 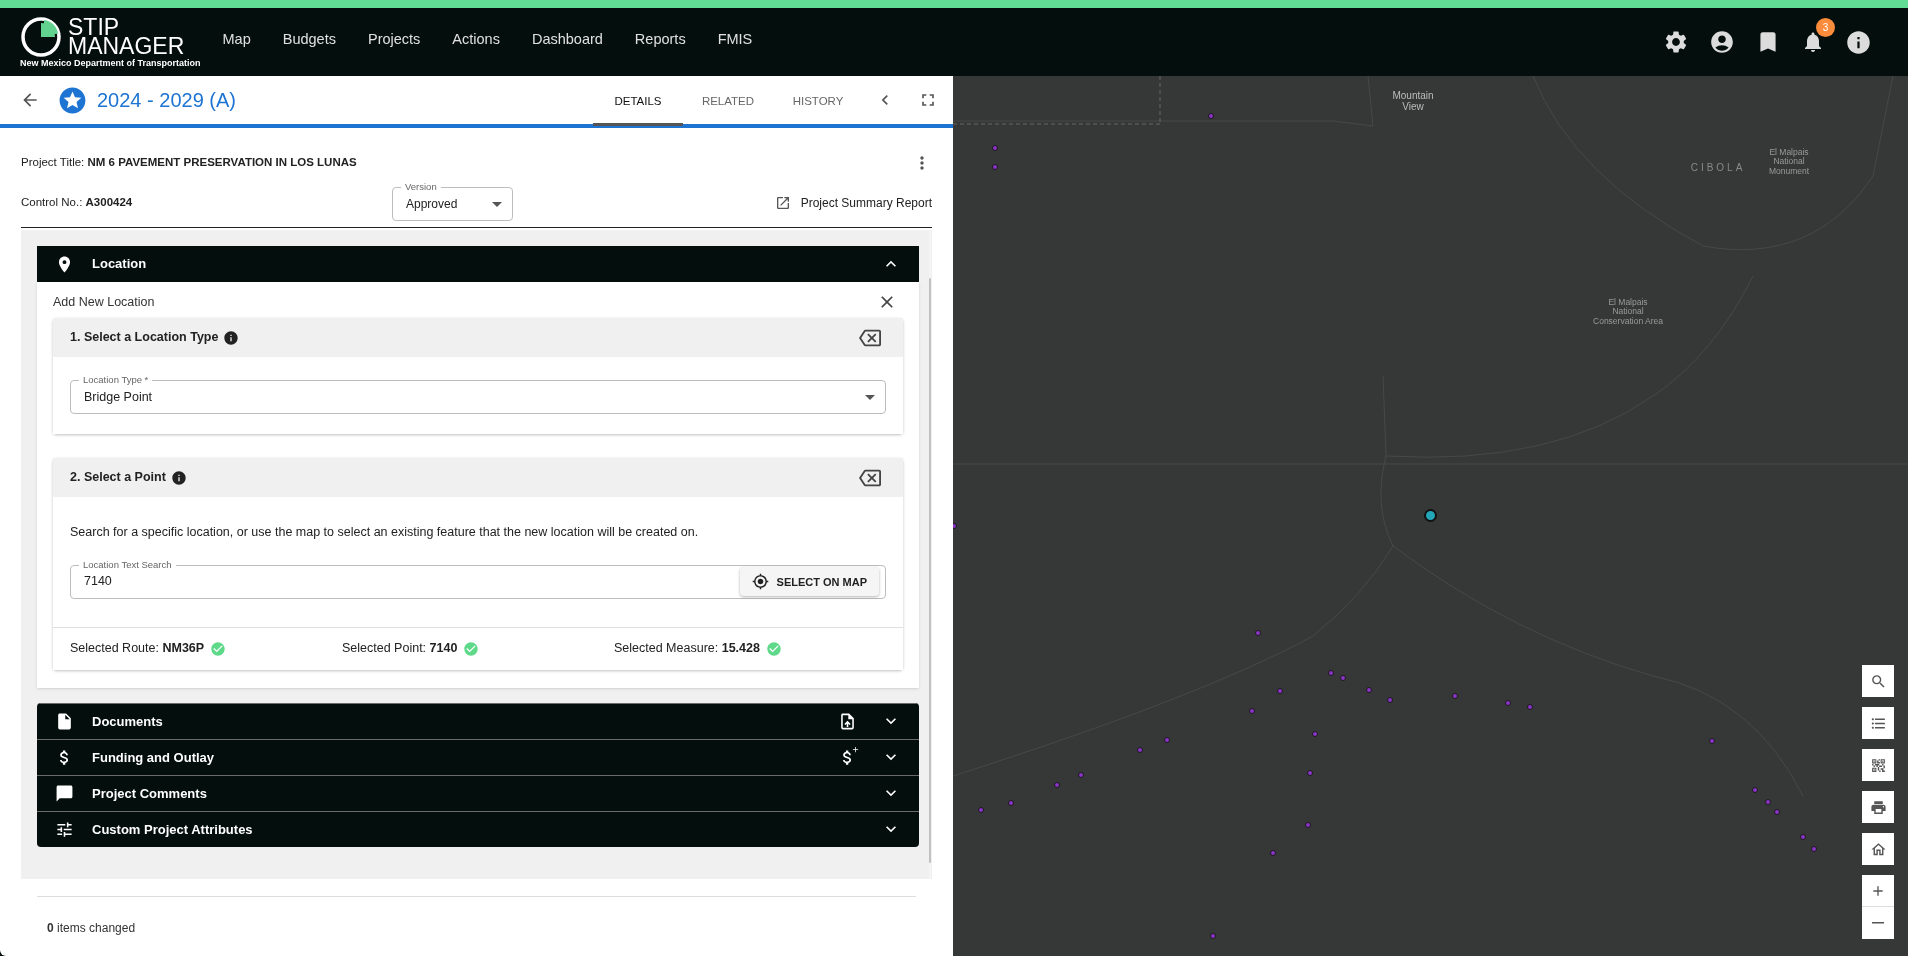 I want to click on map-label: El Malpais National Conservation Area, so click(x=1628, y=312).